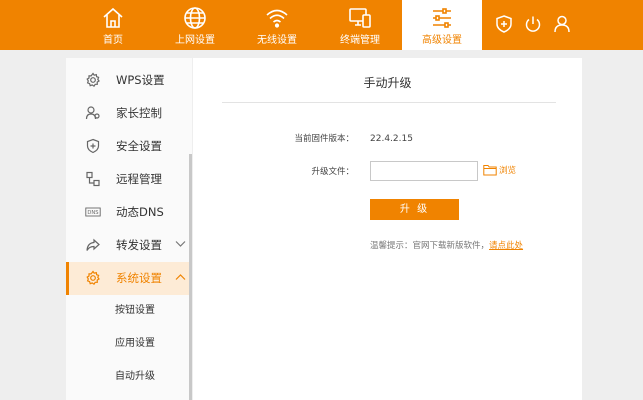 The height and width of the screenshot is (400, 643). I want to click on wifi-icon, so click(277, 18).